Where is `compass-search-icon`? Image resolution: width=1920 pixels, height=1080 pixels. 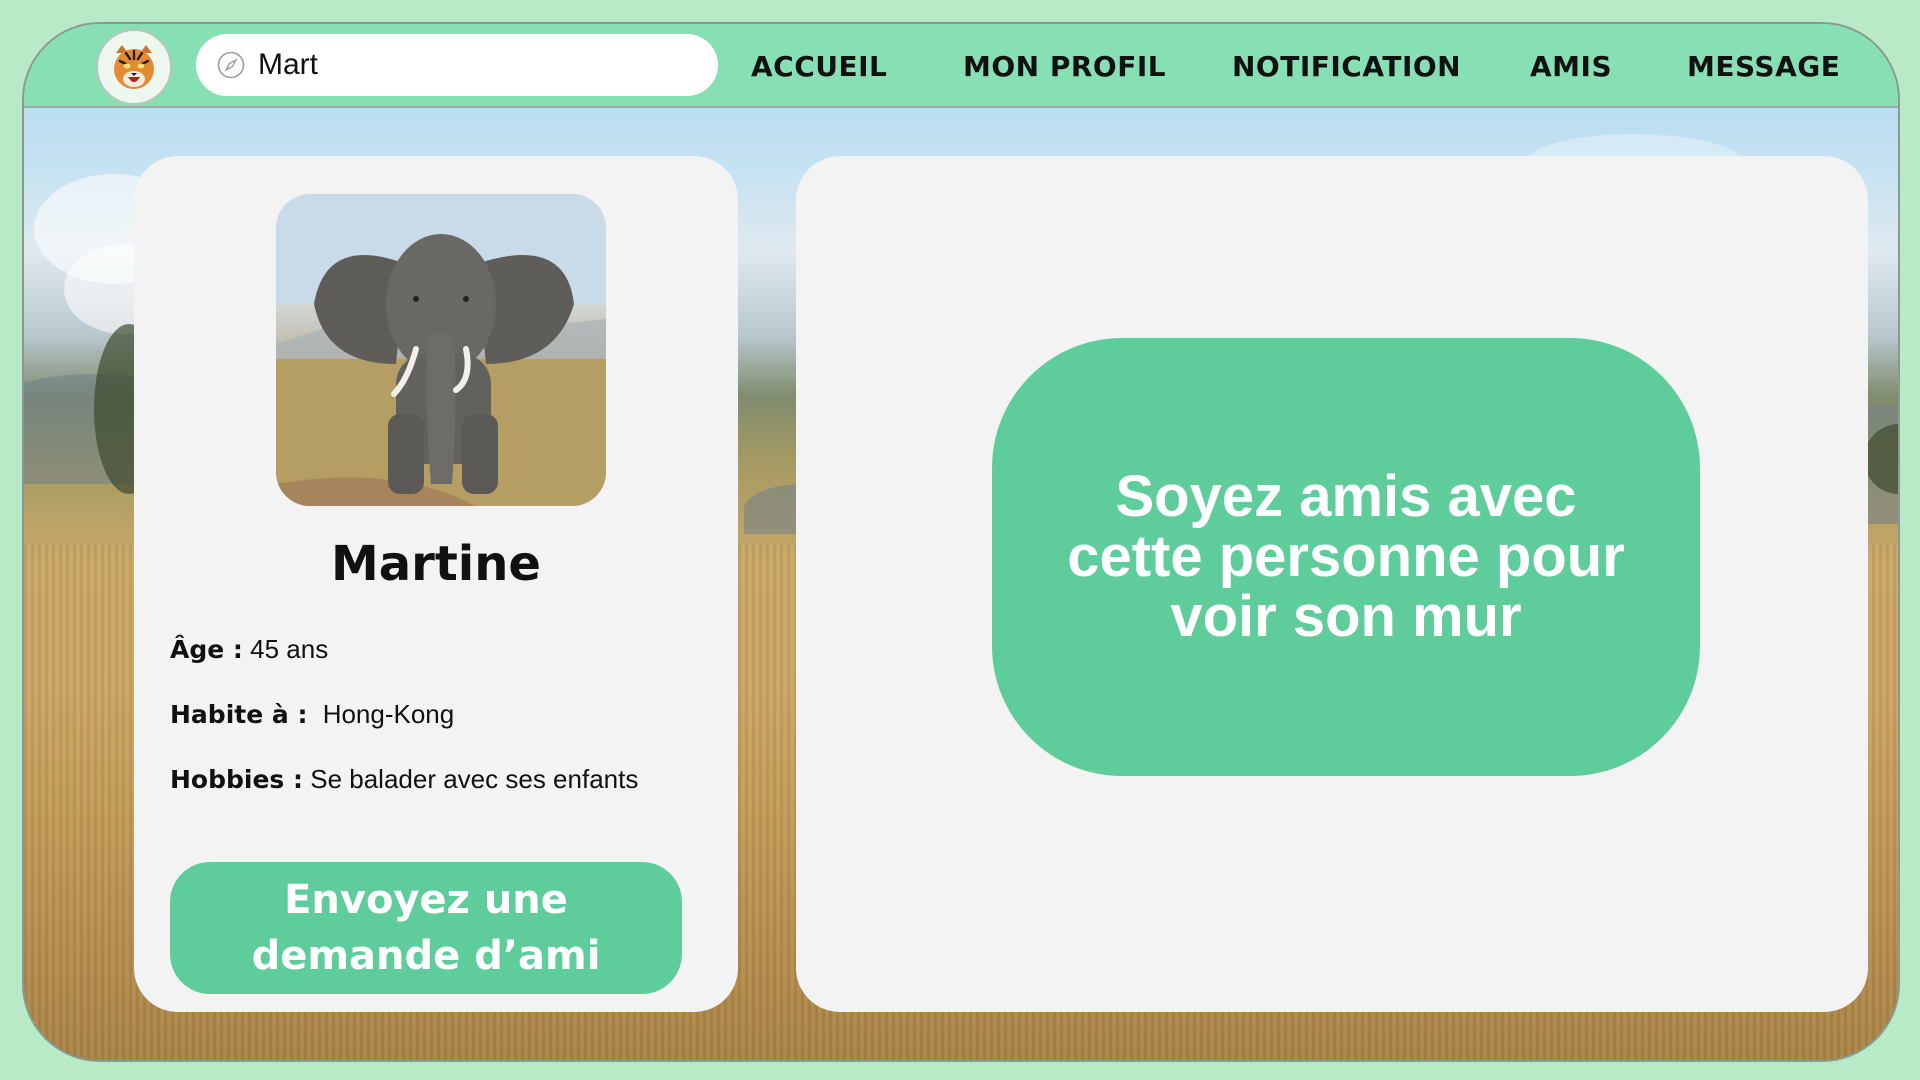 compass-search-icon is located at coordinates (231, 65).